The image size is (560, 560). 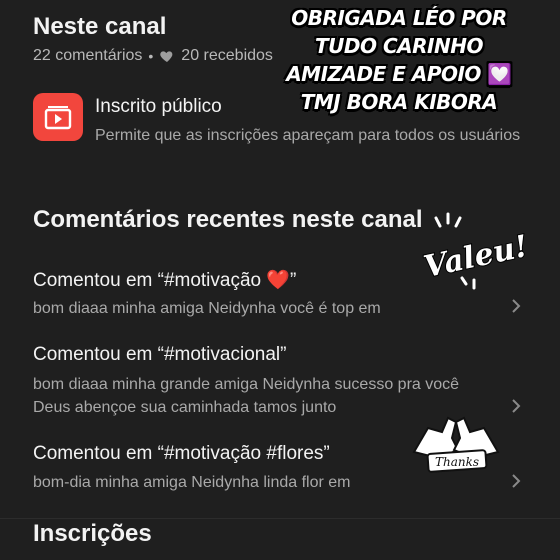 I want to click on overlay-caption-text-2: TMJ BORA KIBORA, so click(x=399, y=102).